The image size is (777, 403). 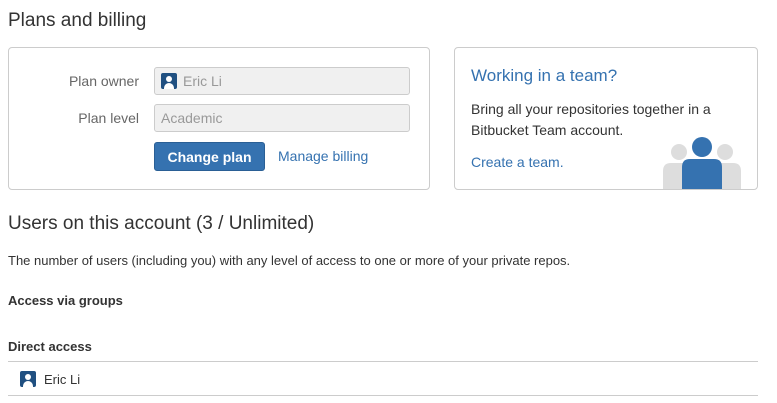 I want to click on team-promo-title: Working in a team?, so click(x=544, y=75).